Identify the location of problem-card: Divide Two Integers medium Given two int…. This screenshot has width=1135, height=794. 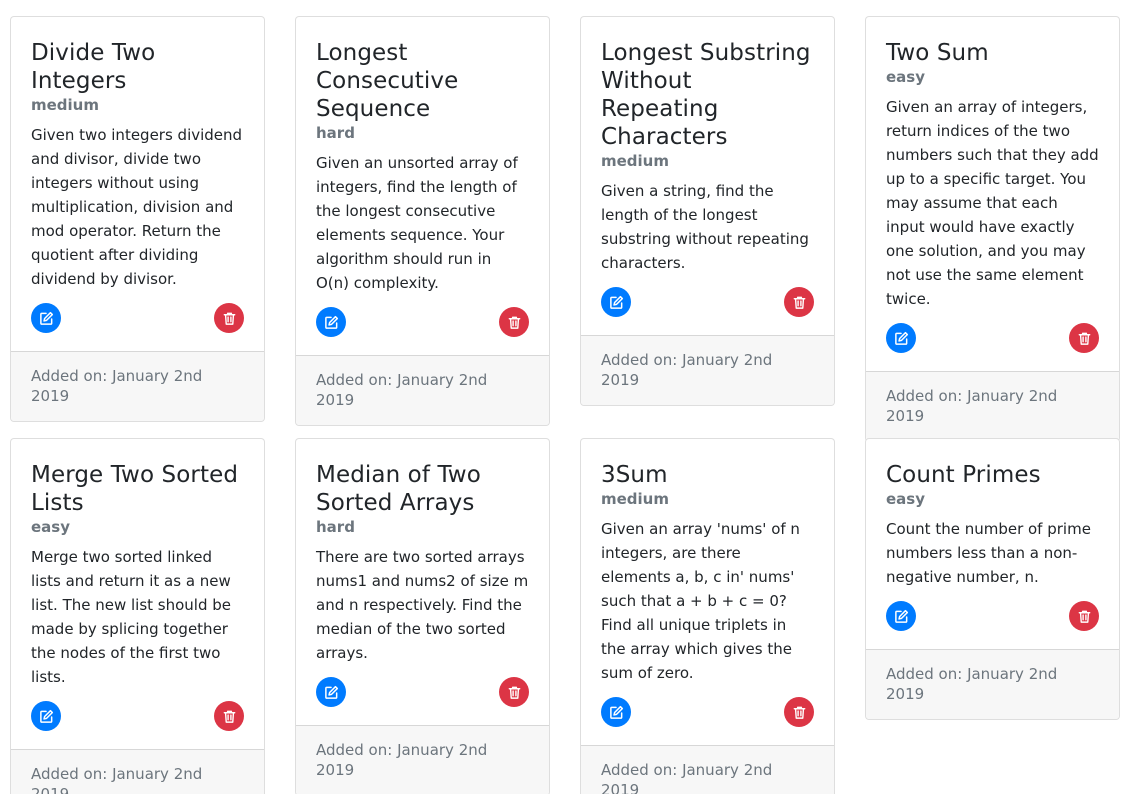
(137, 219).